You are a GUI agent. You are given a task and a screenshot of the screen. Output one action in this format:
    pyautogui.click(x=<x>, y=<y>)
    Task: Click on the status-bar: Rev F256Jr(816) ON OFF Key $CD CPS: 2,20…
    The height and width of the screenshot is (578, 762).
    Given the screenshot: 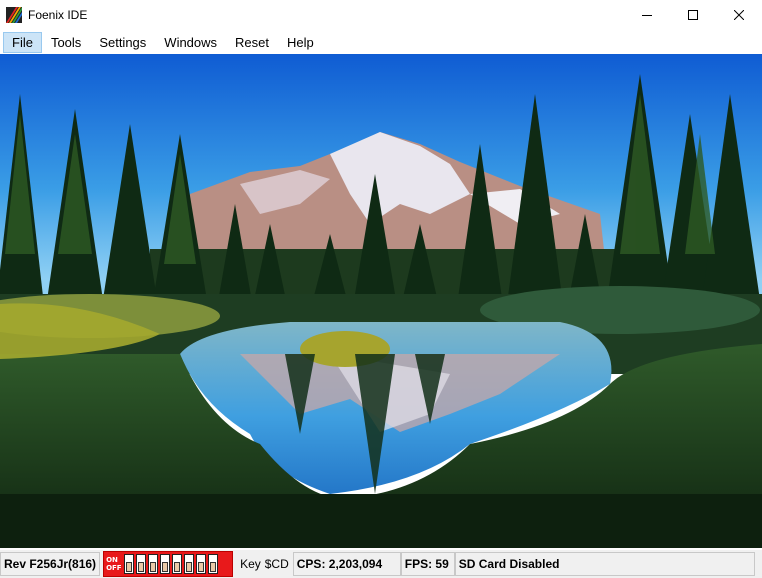 What is the action you would take?
    pyautogui.click(x=381, y=564)
    